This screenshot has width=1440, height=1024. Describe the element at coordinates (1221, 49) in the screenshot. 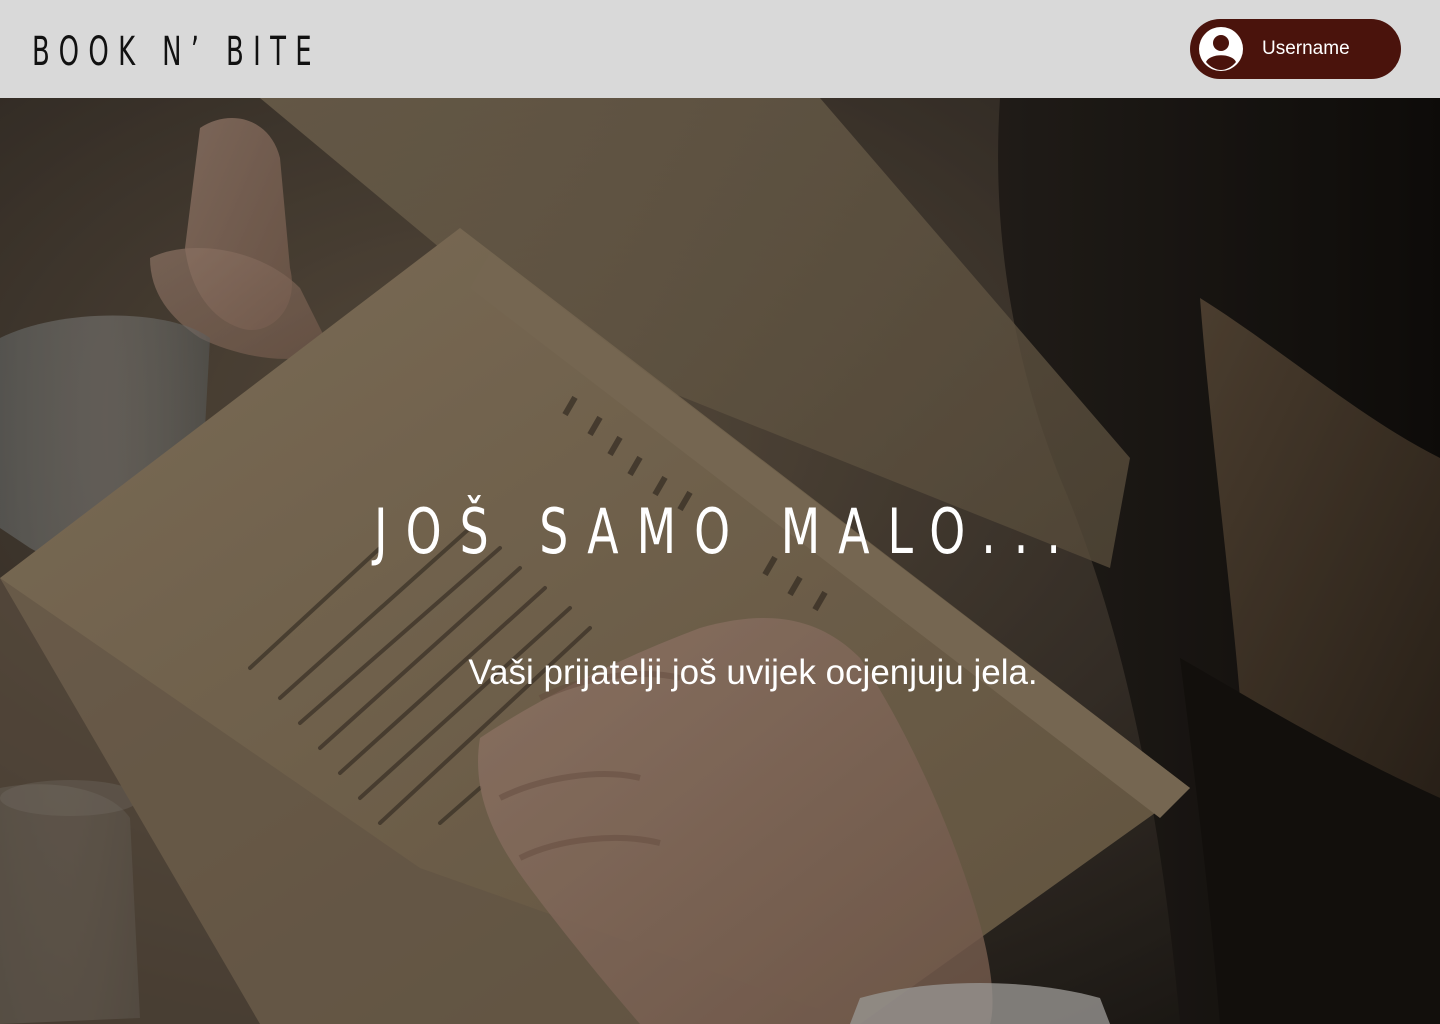

I see `account-circle-icon` at that location.